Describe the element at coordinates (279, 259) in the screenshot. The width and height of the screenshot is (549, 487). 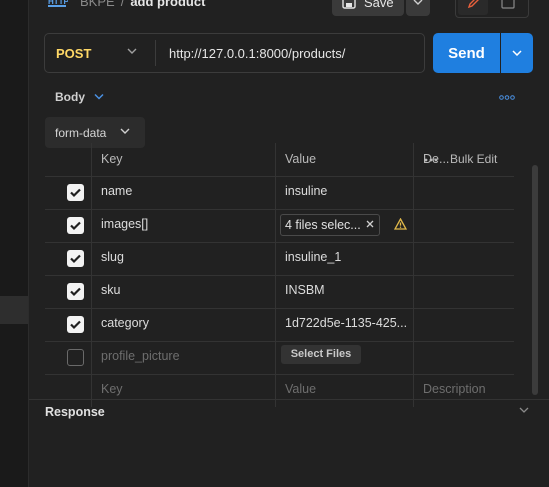
I see `table-row: slug insuline_1` at that location.